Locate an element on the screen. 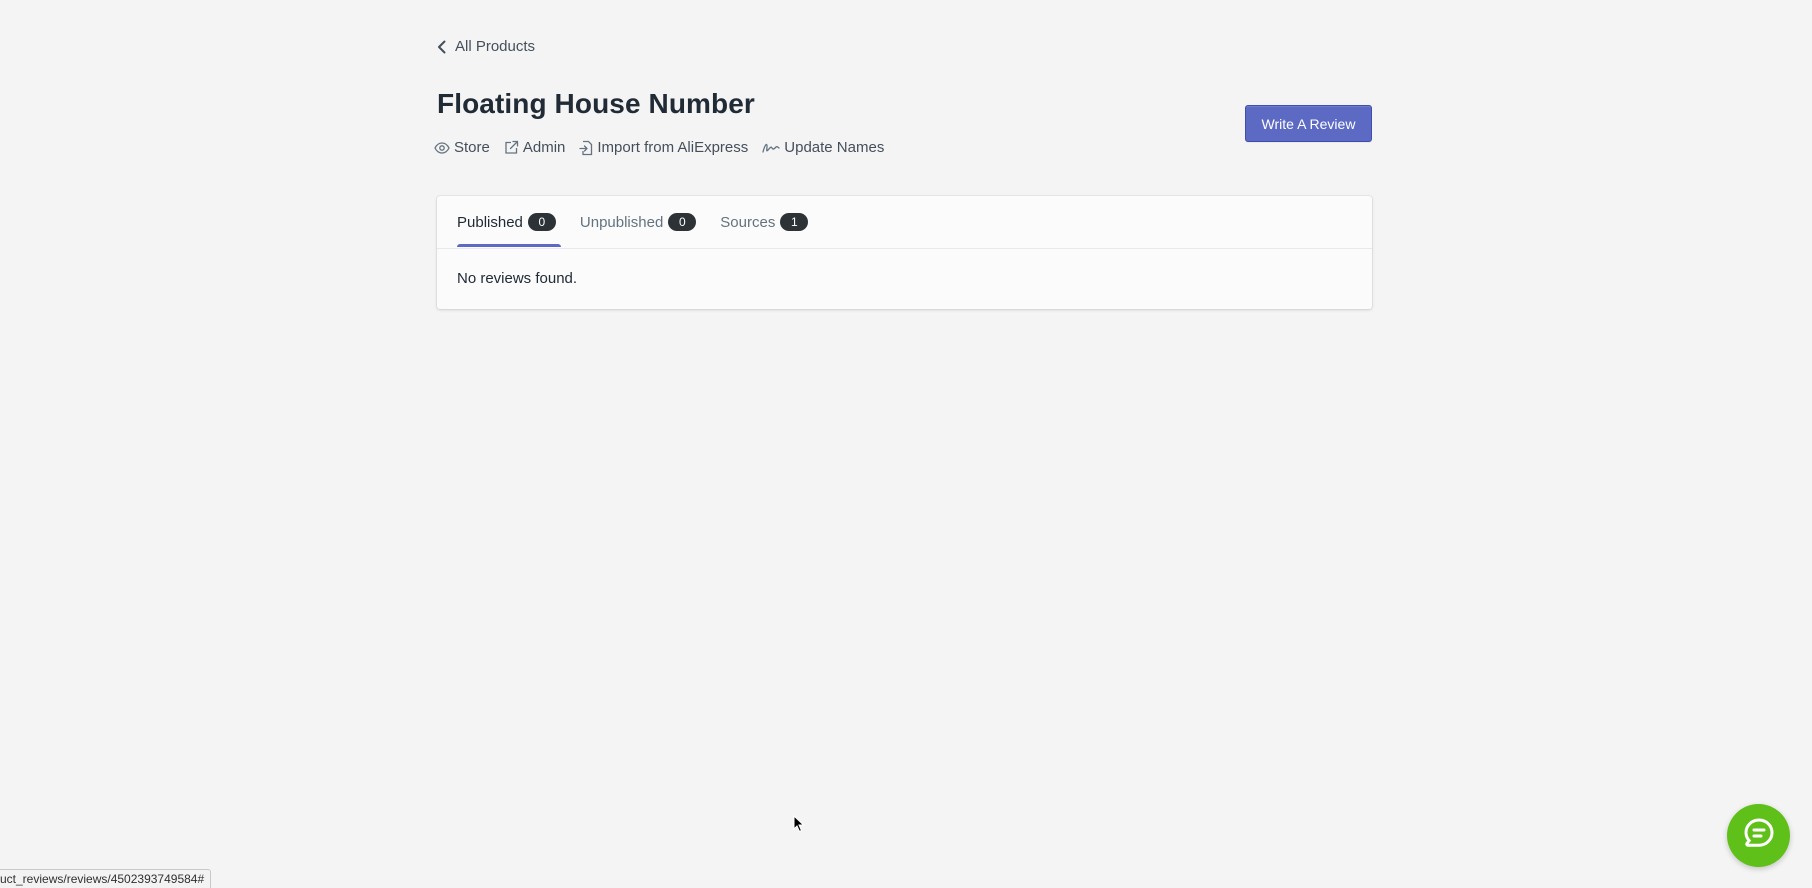 The height and width of the screenshot is (888, 1812). chat-bubble-icon is located at coordinates (1759, 835).